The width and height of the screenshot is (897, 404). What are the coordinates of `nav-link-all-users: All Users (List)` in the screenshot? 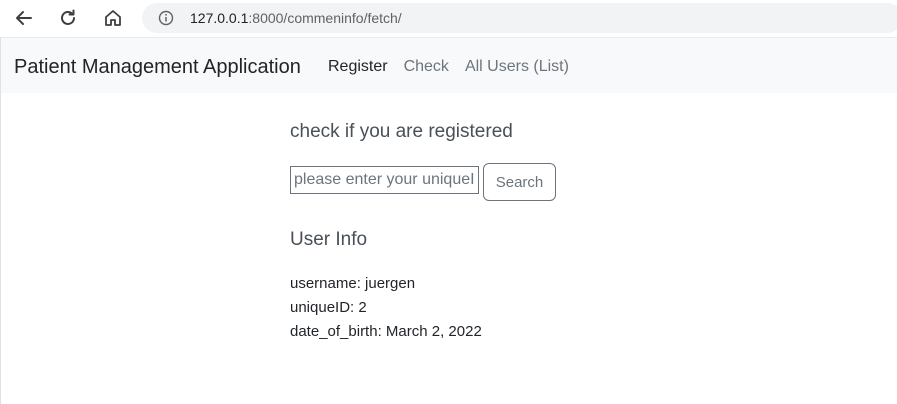 It's located at (517, 67).